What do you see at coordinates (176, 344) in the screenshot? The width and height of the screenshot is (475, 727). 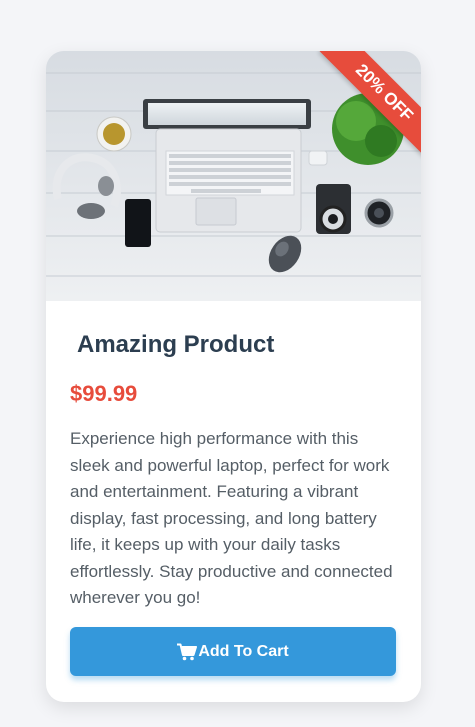 I see `product-title: Amazing Product` at bounding box center [176, 344].